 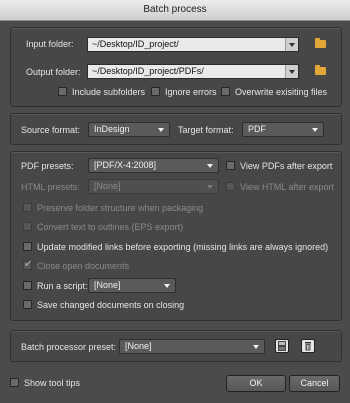 I want to click on show-tooltips-checkbox, so click(x=14, y=382).